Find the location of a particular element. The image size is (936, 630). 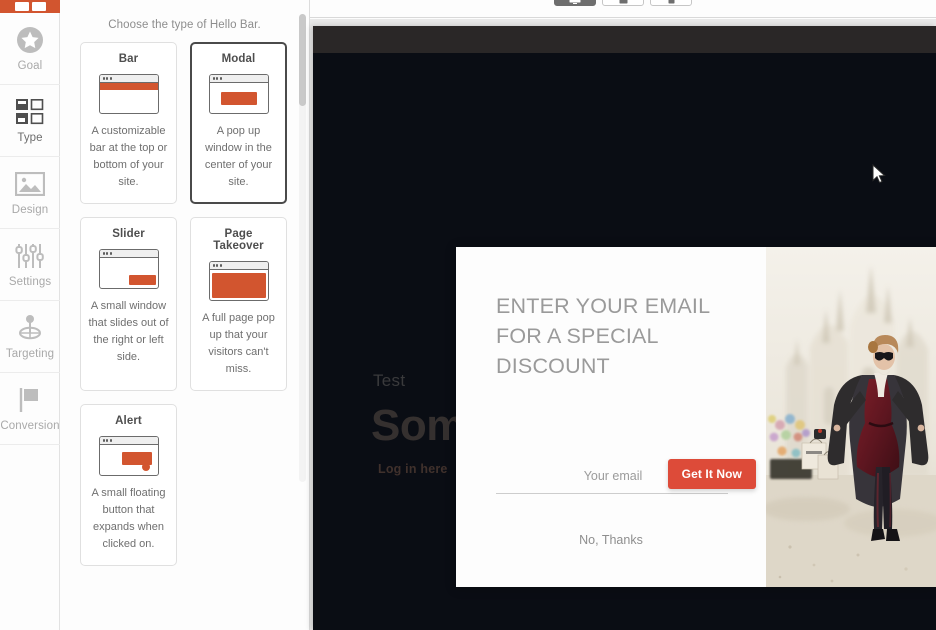

mobile-preview-button is located at coordinates (671, 3).